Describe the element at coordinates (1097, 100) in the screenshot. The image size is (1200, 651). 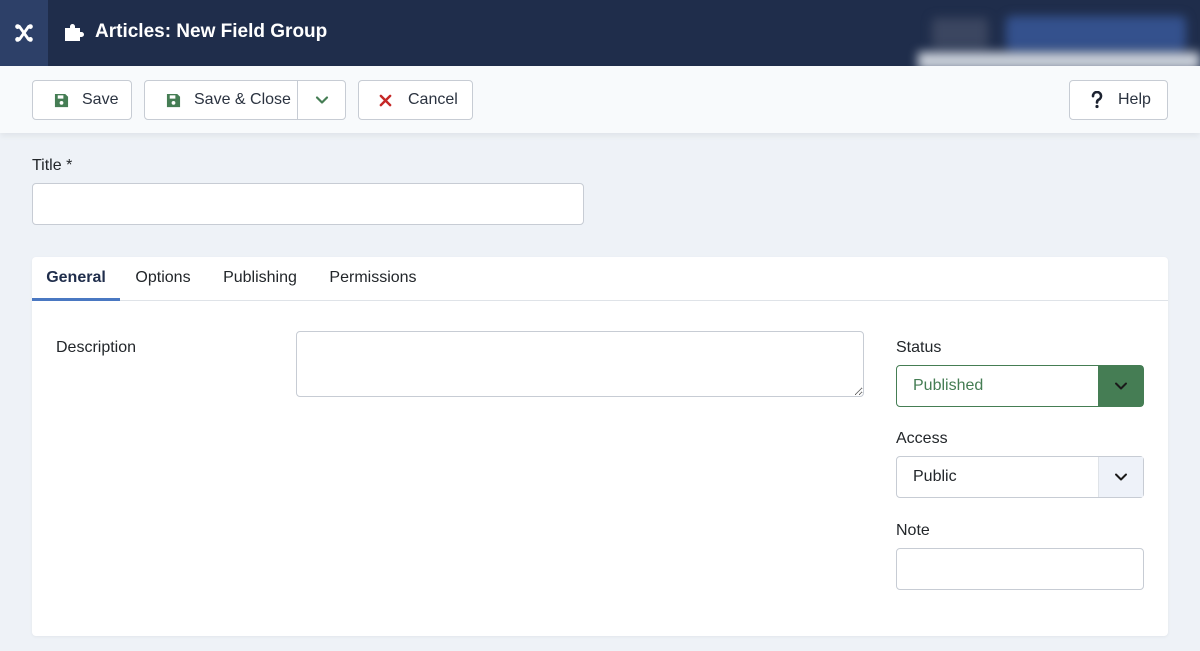
I see `question-mark-icon` at that location.